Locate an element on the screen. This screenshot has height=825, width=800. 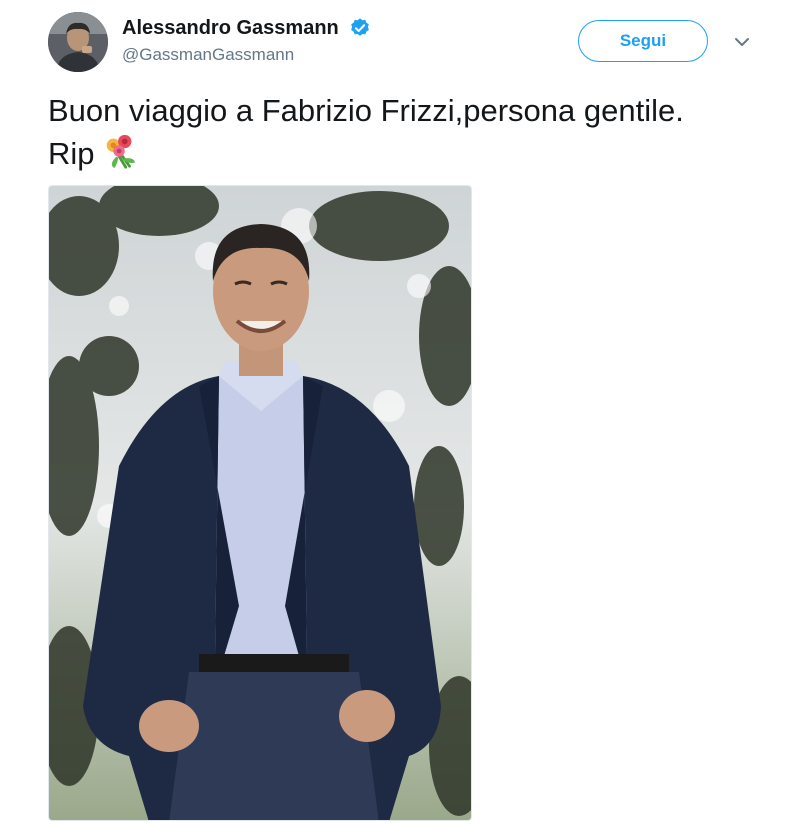
display-name: Alessandro Gassmann is located at coordinates (230, 28).